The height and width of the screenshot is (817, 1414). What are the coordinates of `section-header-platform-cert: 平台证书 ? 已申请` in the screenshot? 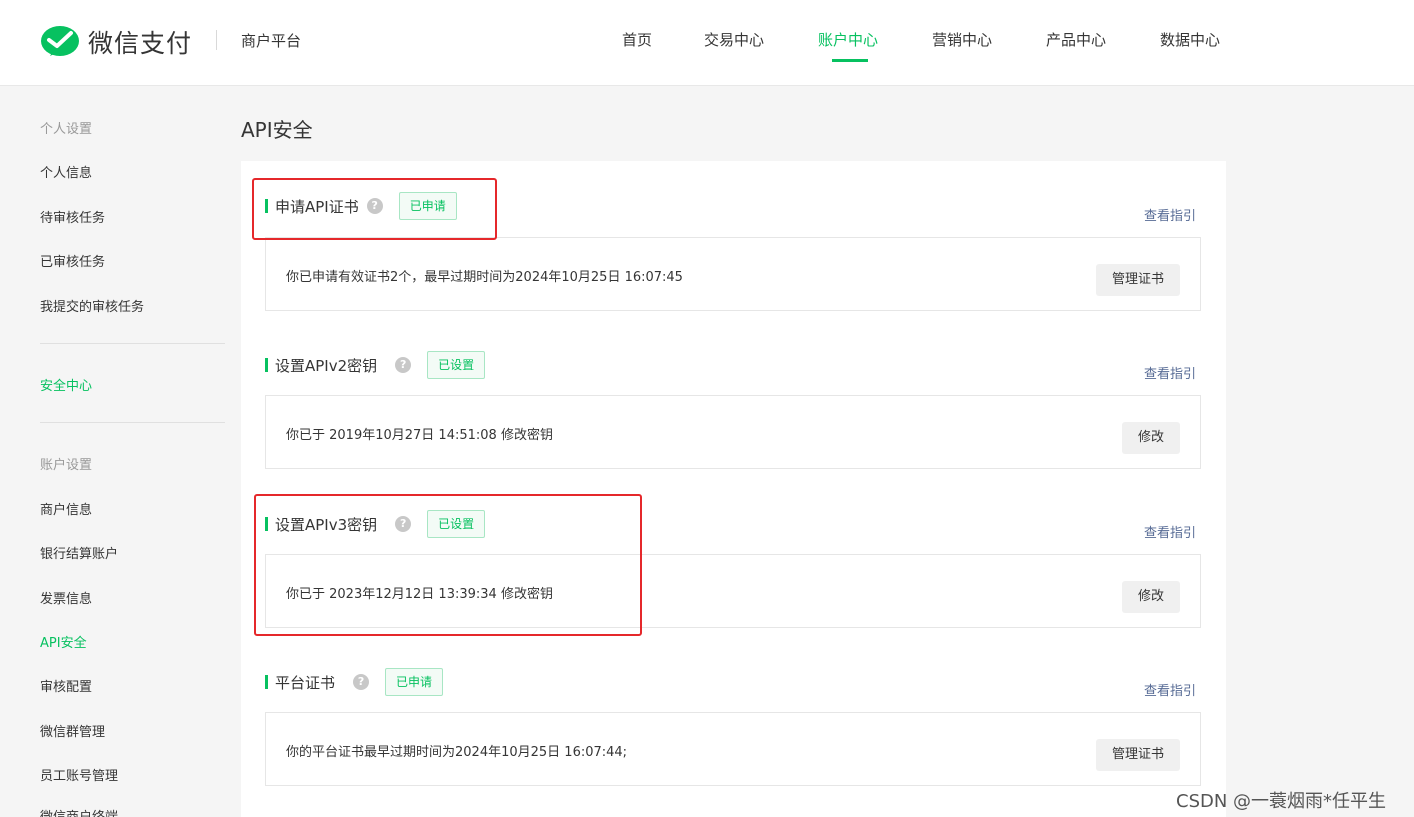 It's located at (354, 682).